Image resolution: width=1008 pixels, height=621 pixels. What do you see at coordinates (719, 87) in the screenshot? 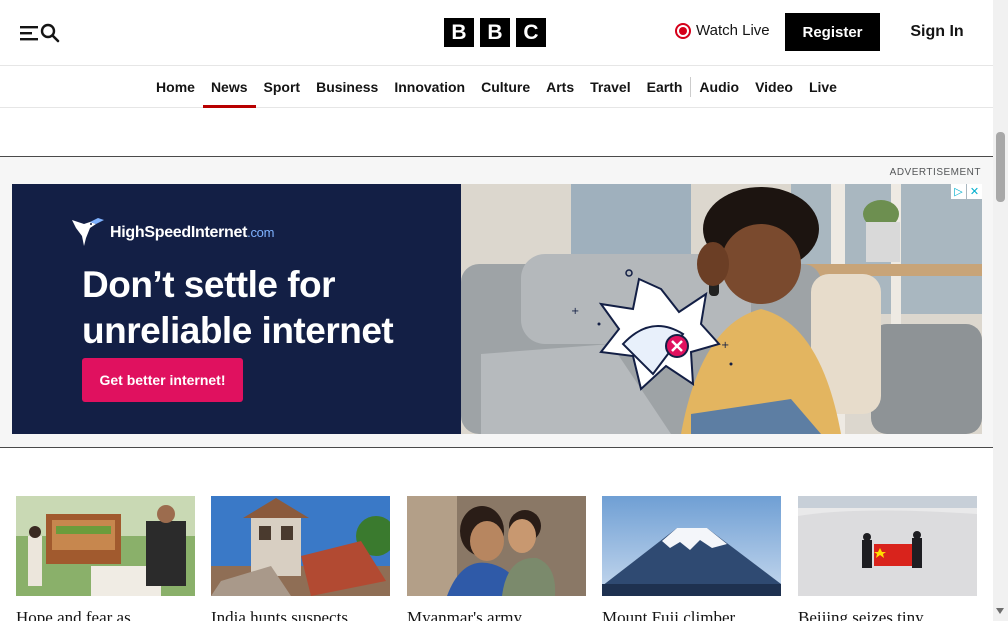
I see `nav-item-audio: Audio` at bounding box center [719, 87].